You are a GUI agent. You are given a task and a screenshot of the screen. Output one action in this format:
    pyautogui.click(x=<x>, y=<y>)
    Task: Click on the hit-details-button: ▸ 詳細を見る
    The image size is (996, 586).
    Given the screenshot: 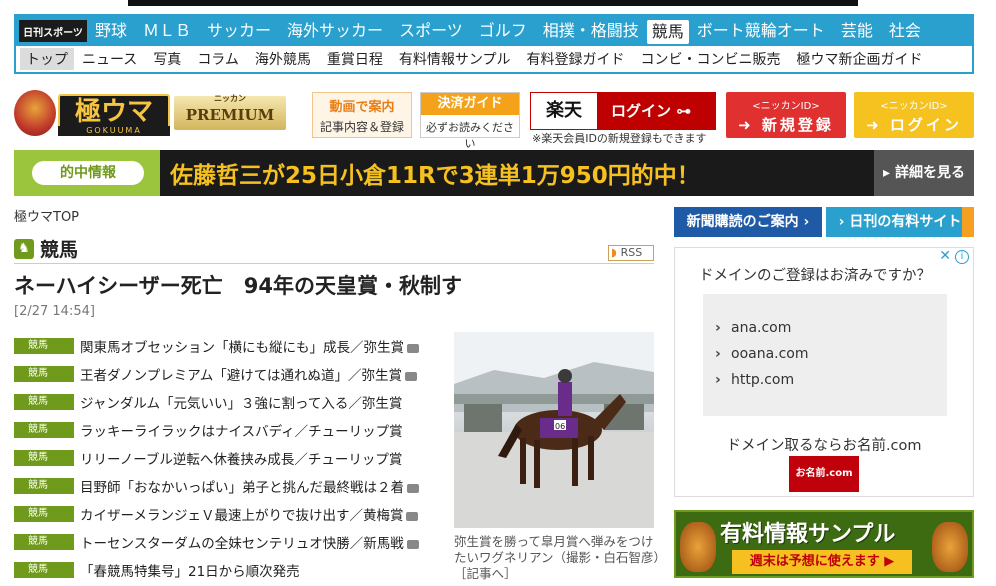 What is the action you would take?
    pyautogui.click(x=924, y=173)
    